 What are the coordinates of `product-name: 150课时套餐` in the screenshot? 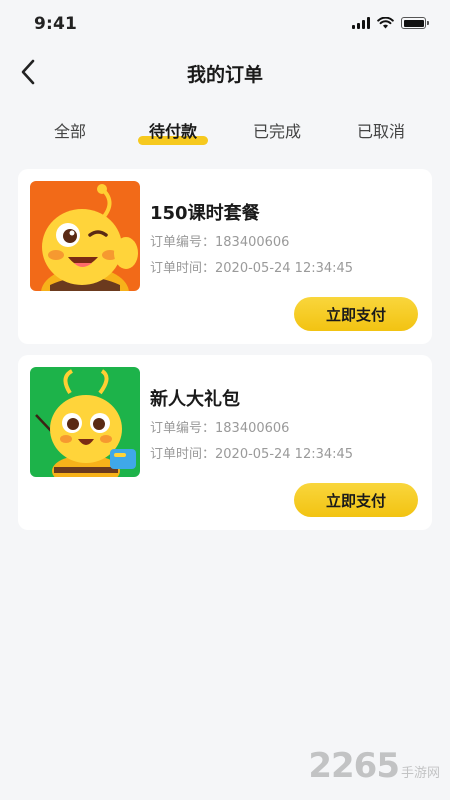 It's located at (205, 213).